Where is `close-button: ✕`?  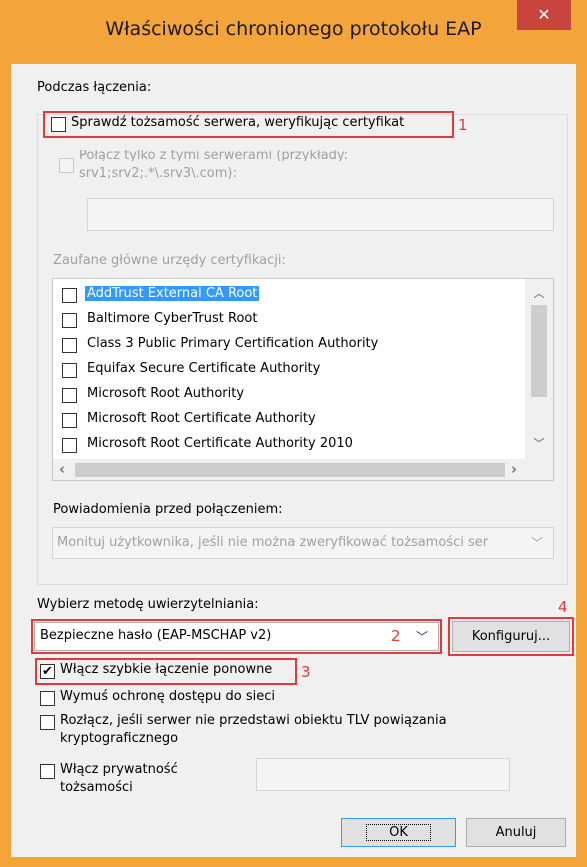
close-button: ✕ is located at coordinates (544, 15).